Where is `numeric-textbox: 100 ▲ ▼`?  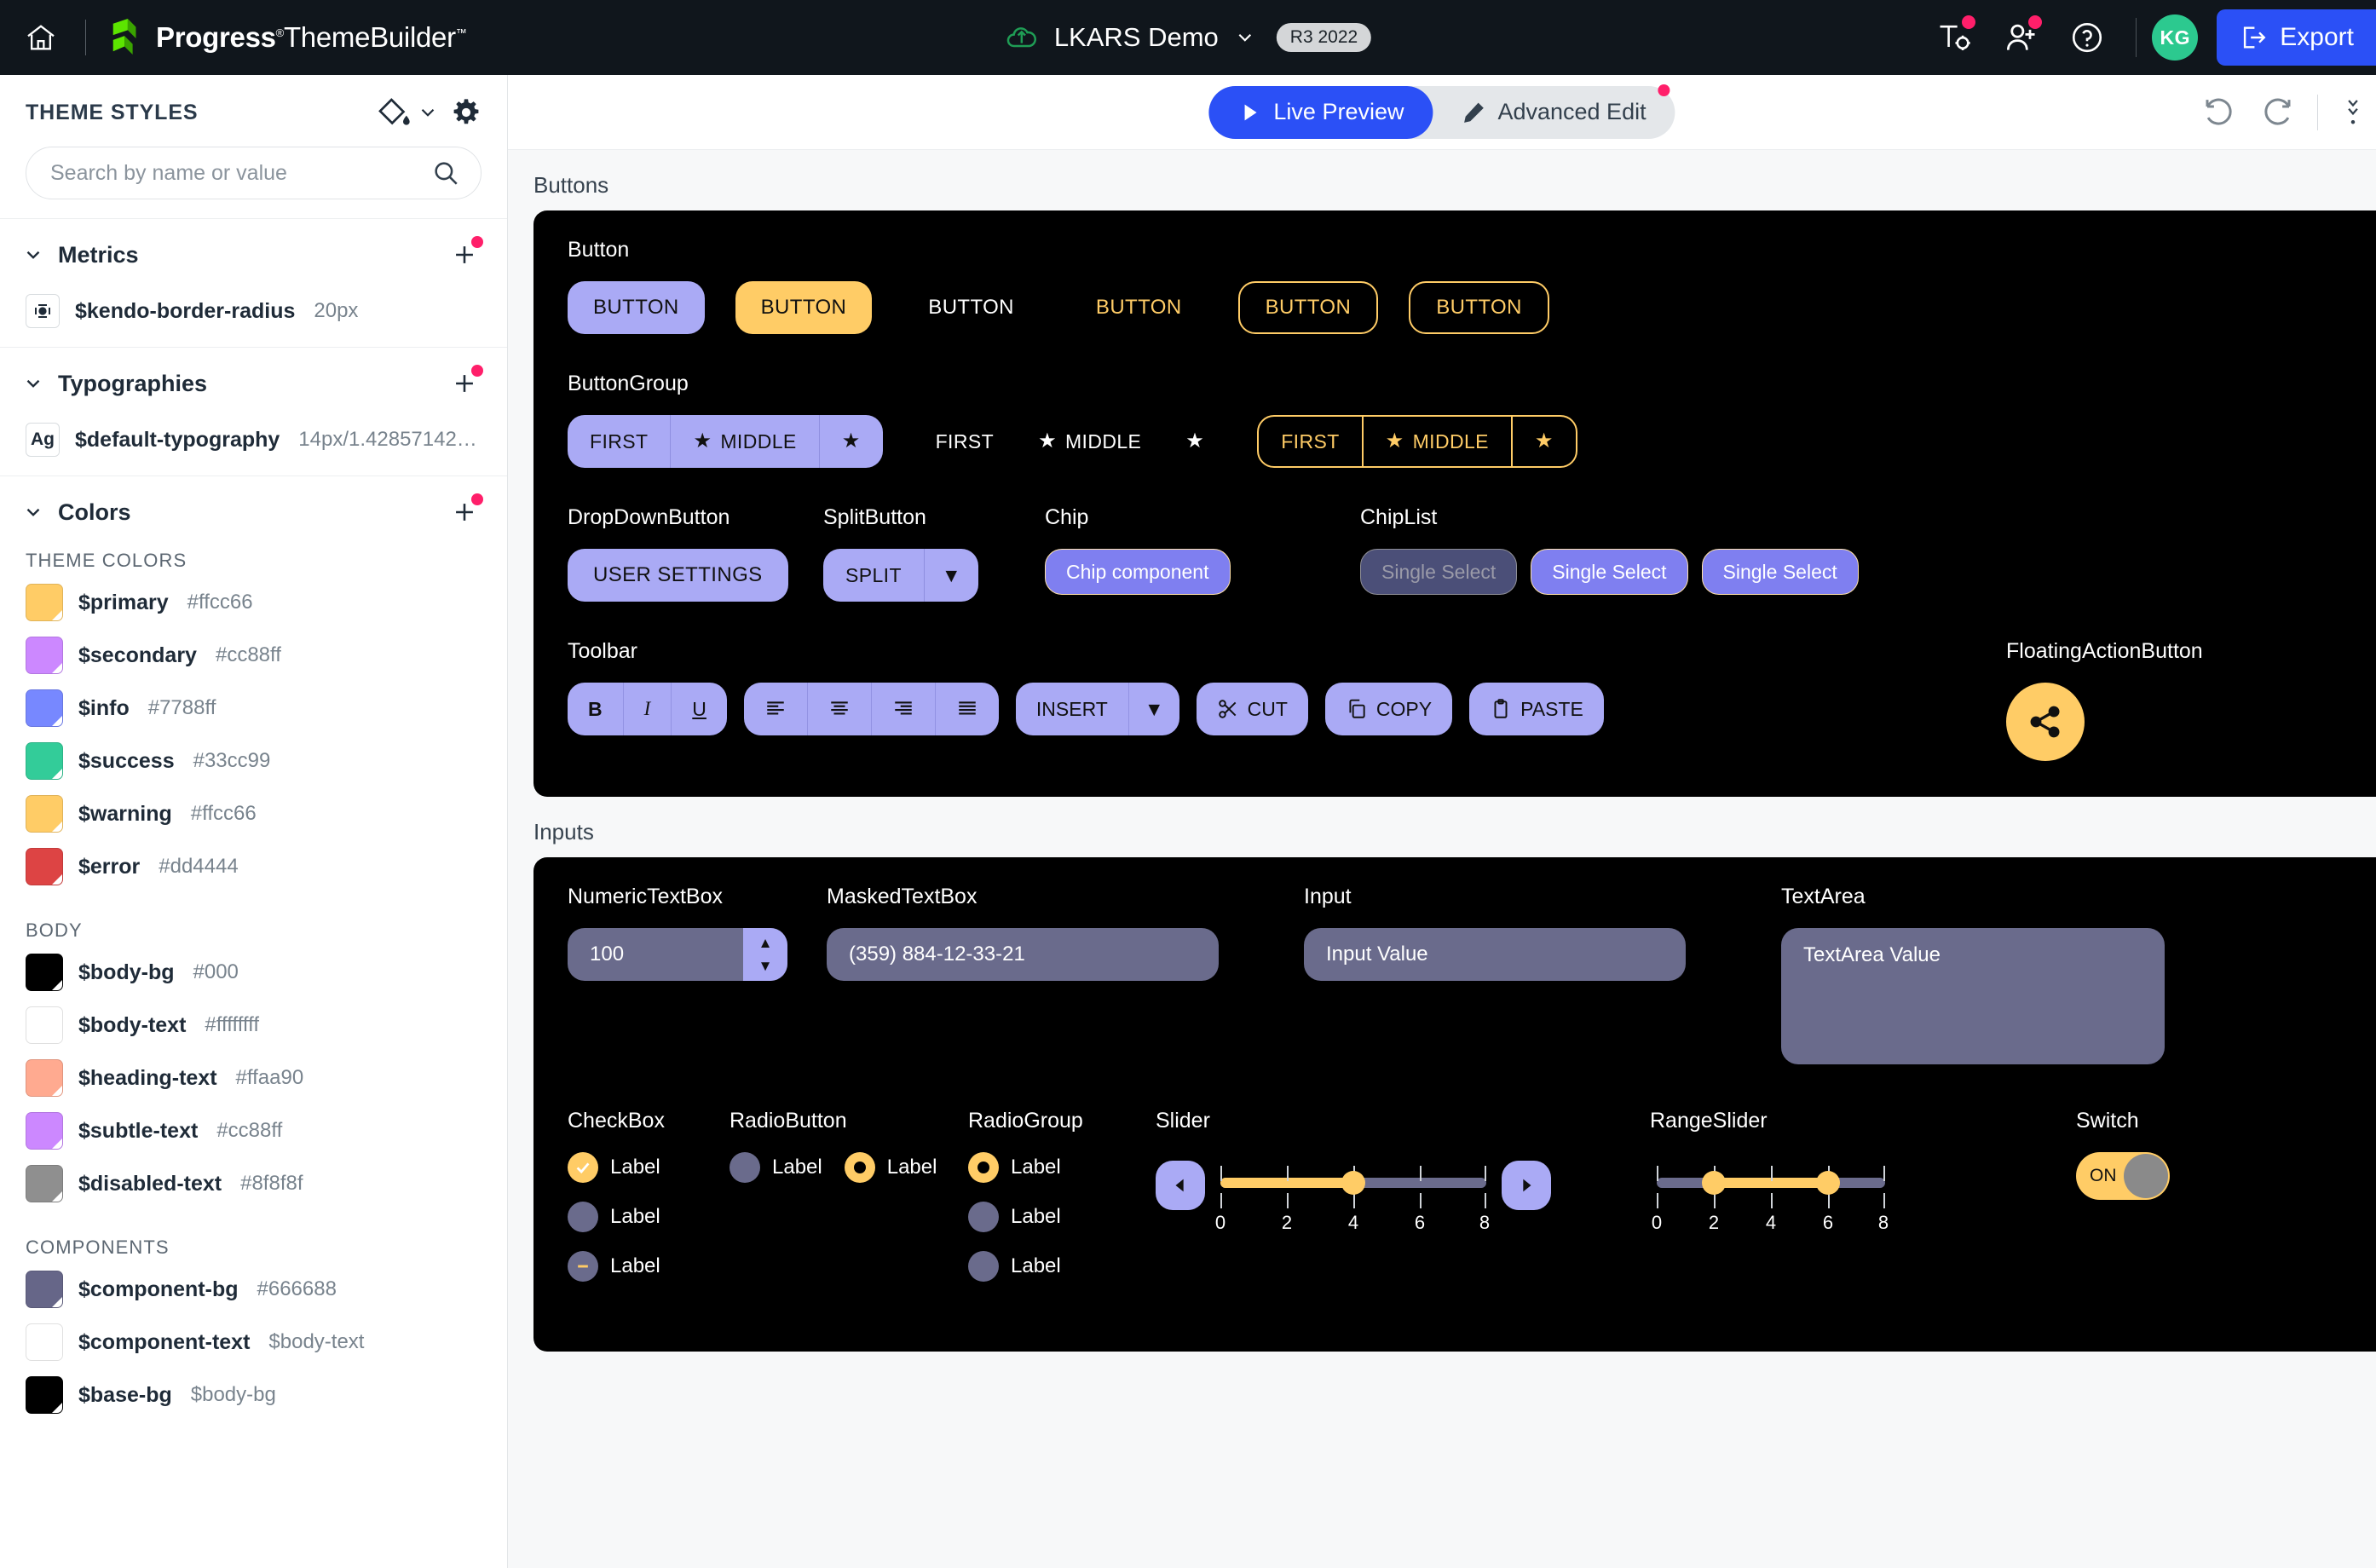 numeric-textbox: 100 ▲ ▼ is located at coordinates (677, 955).